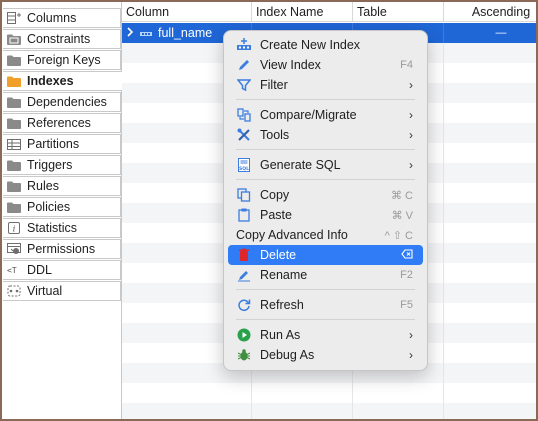  Describe the element at coordinates (300, 165) in the screenshot. I see `menu-item-label: Generate SQL` at that location.